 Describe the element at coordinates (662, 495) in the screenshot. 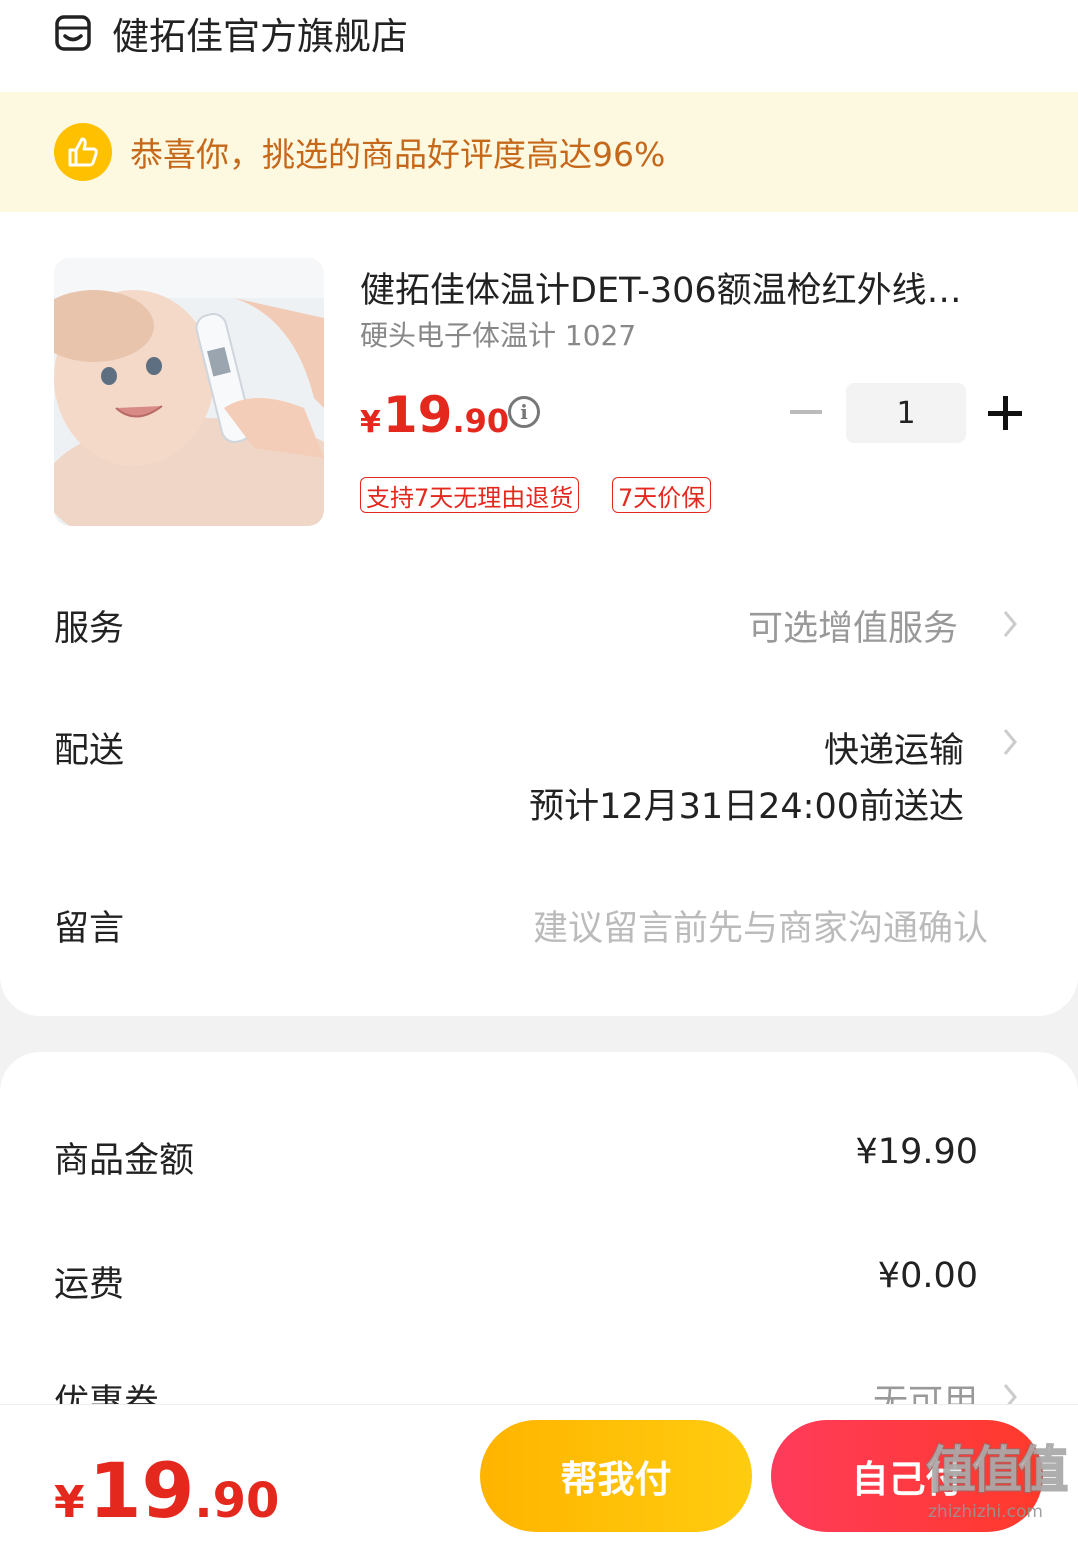

I see `price-protect-tag: 7天价保` at that location.